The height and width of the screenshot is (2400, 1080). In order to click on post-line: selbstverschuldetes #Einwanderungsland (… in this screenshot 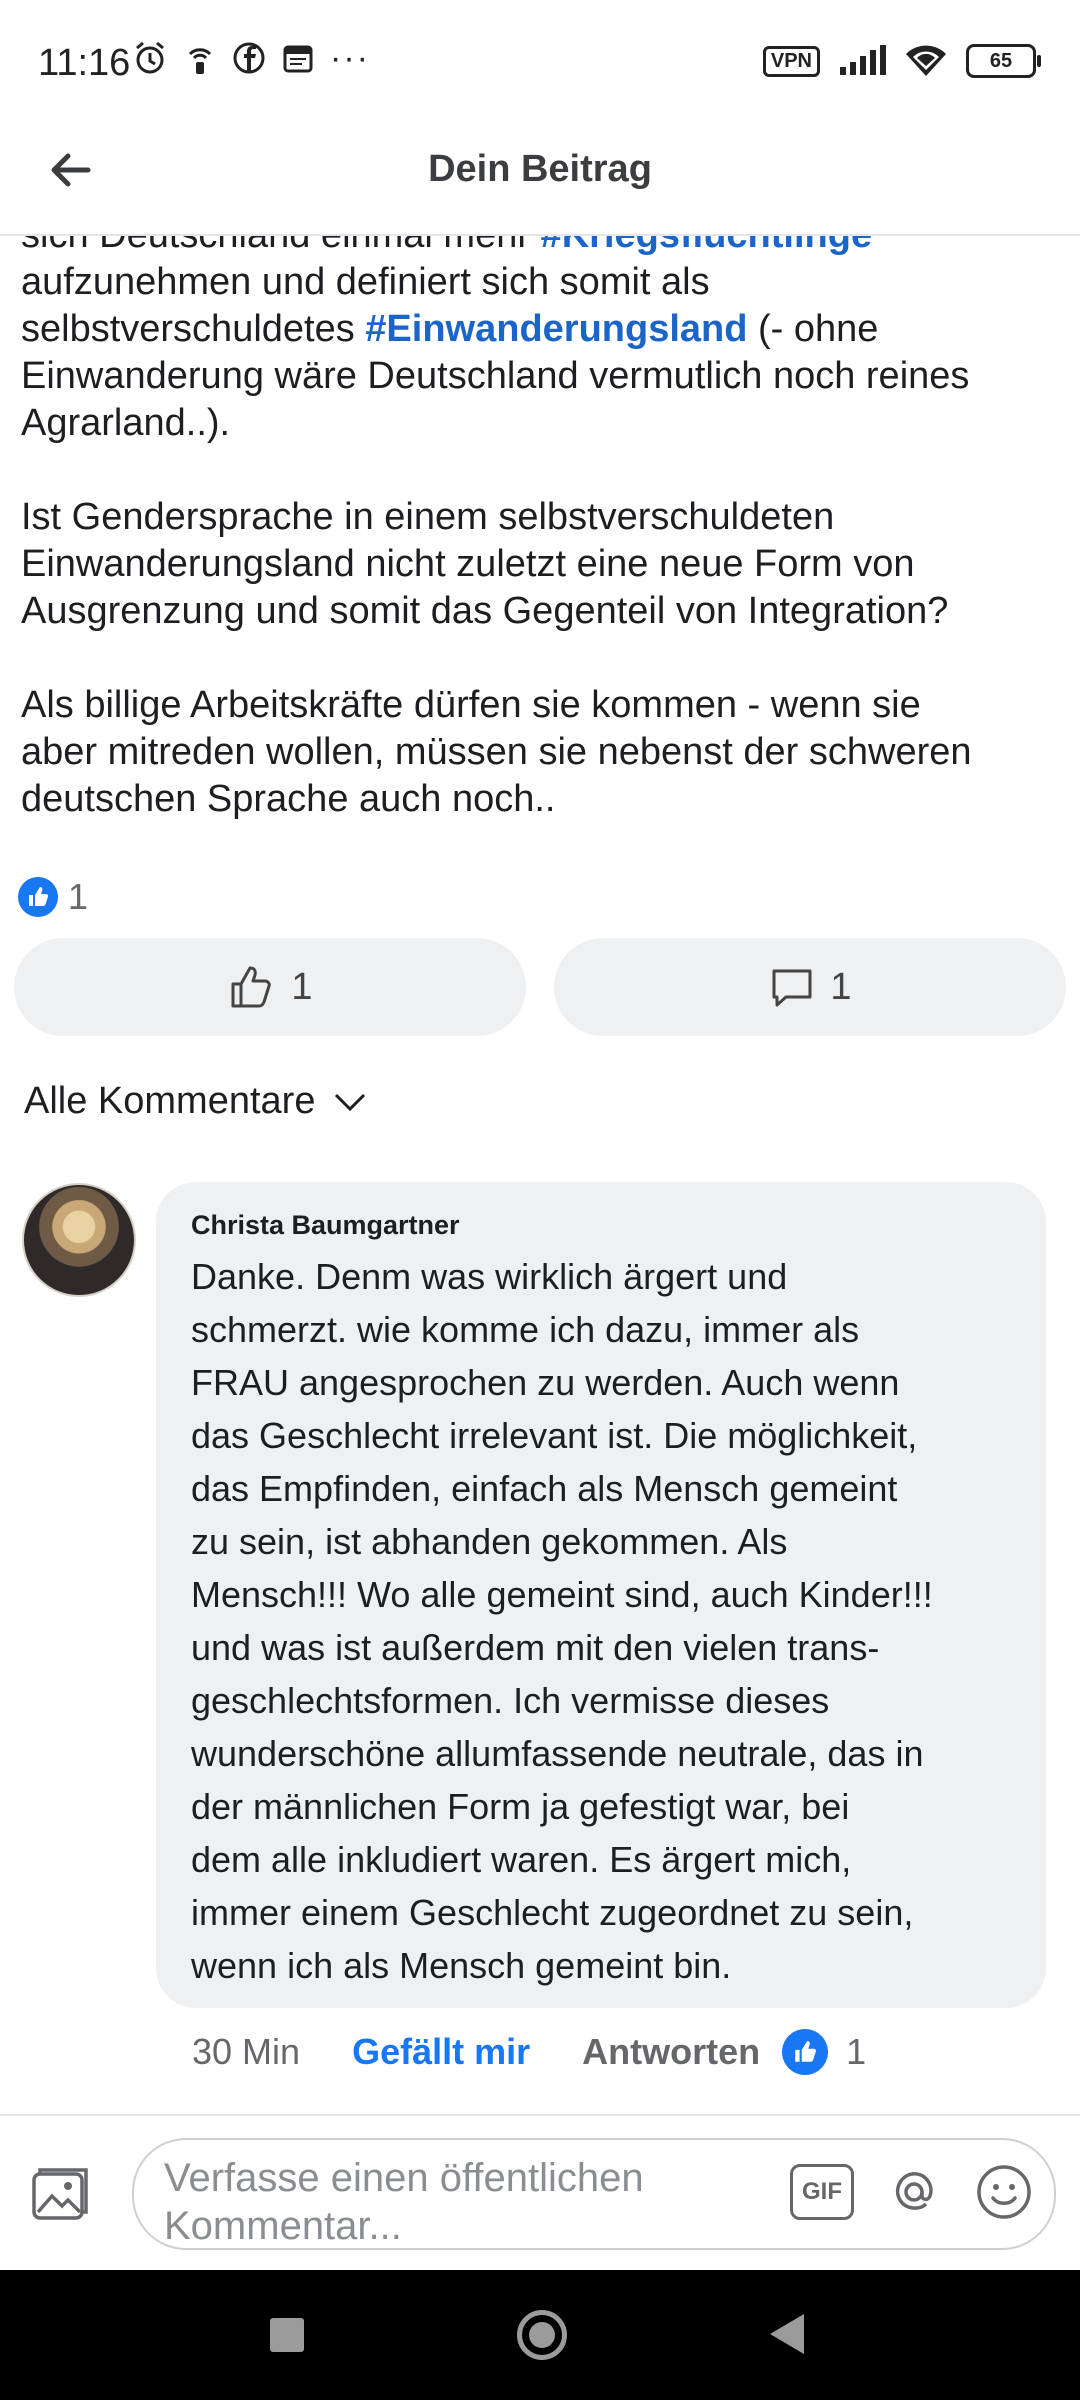, I will do `click(541, 329)`.